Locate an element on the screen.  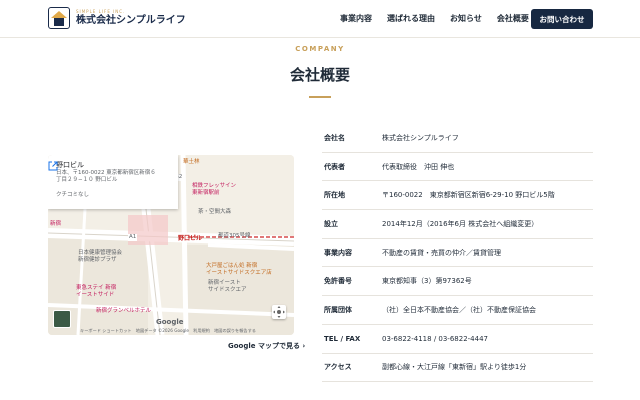
table-row: TEL / FAX 03-6822-4118 / 03-6822-4447 is located at coordinates (457, 339).